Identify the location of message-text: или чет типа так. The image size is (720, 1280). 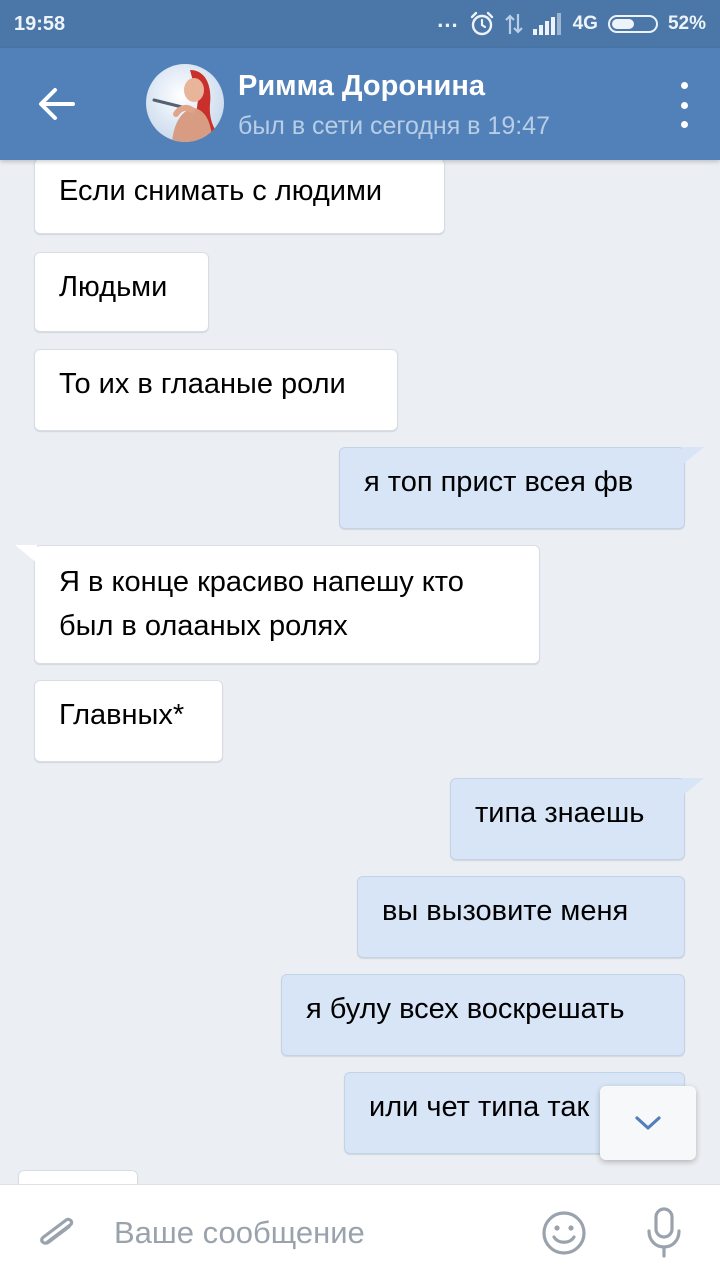
(479, 1107).